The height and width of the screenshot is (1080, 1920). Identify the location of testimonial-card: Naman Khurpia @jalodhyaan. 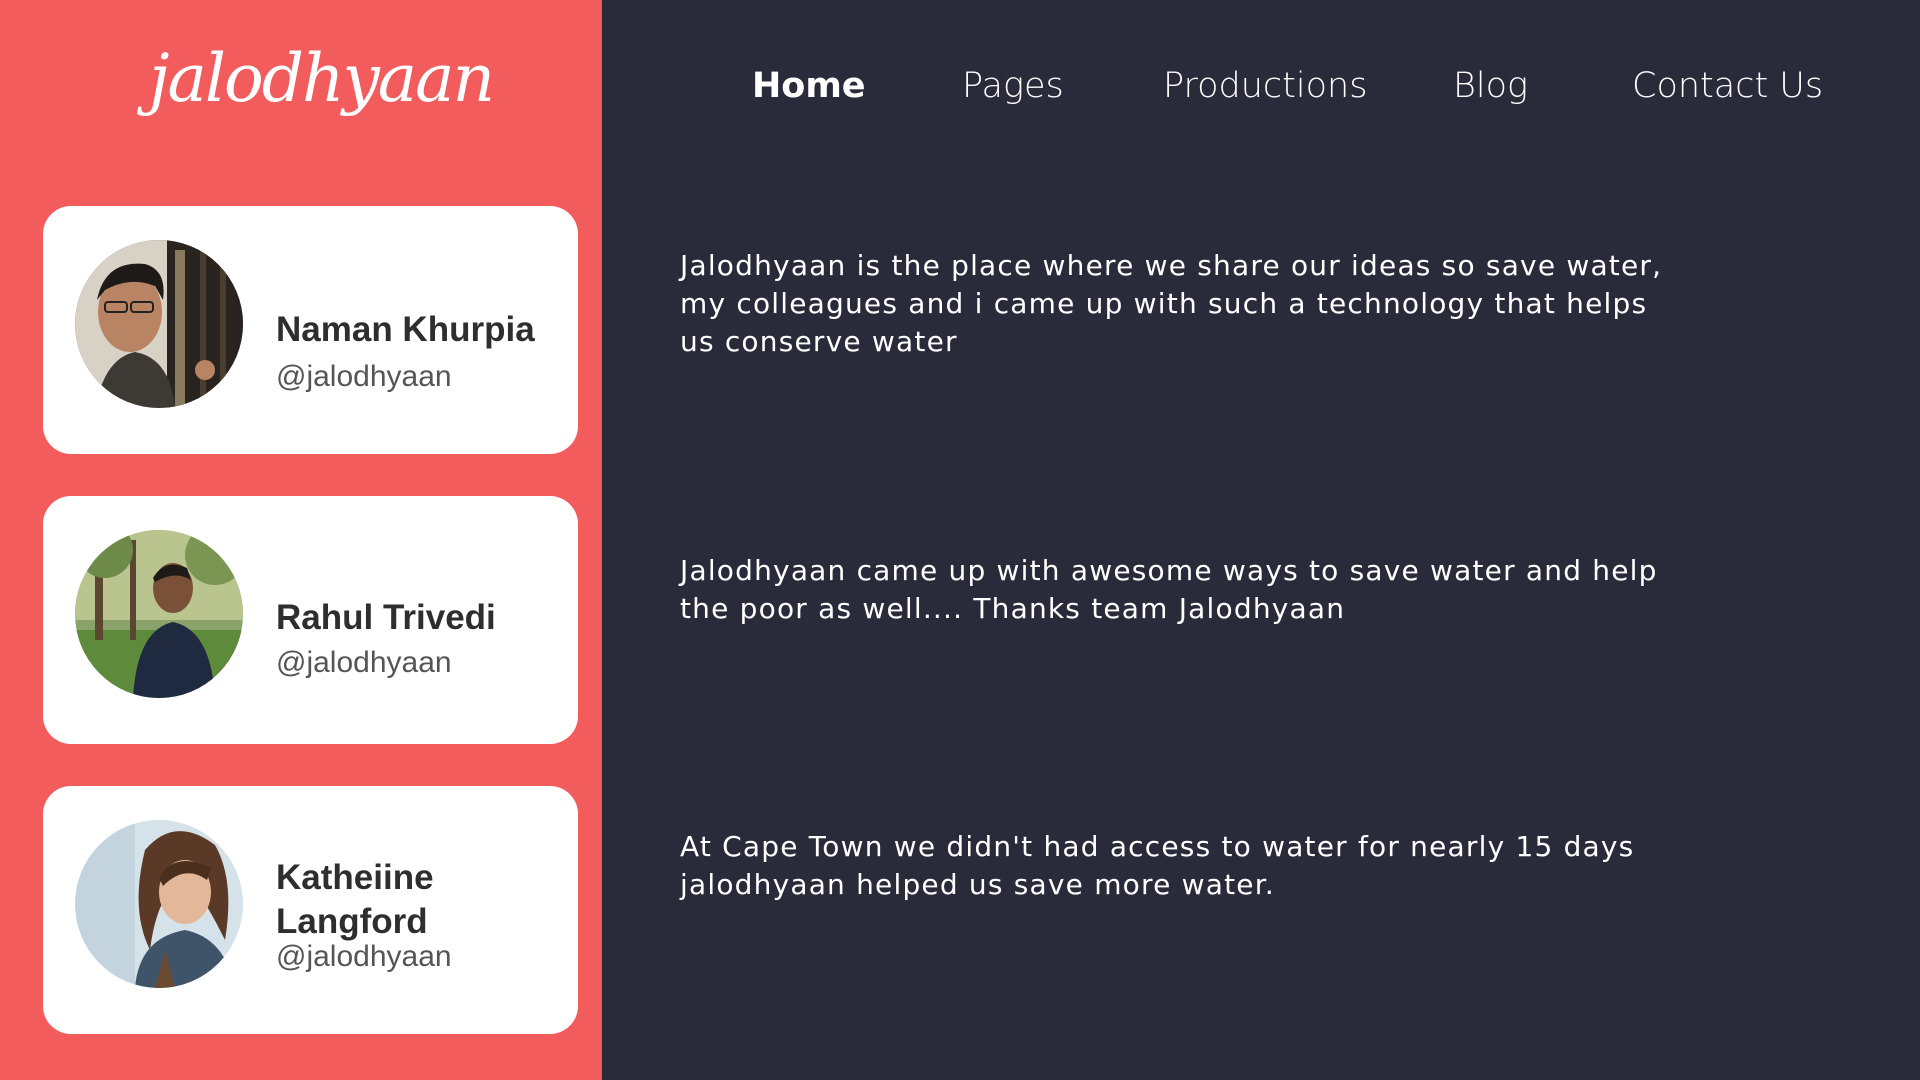
(310, 330).